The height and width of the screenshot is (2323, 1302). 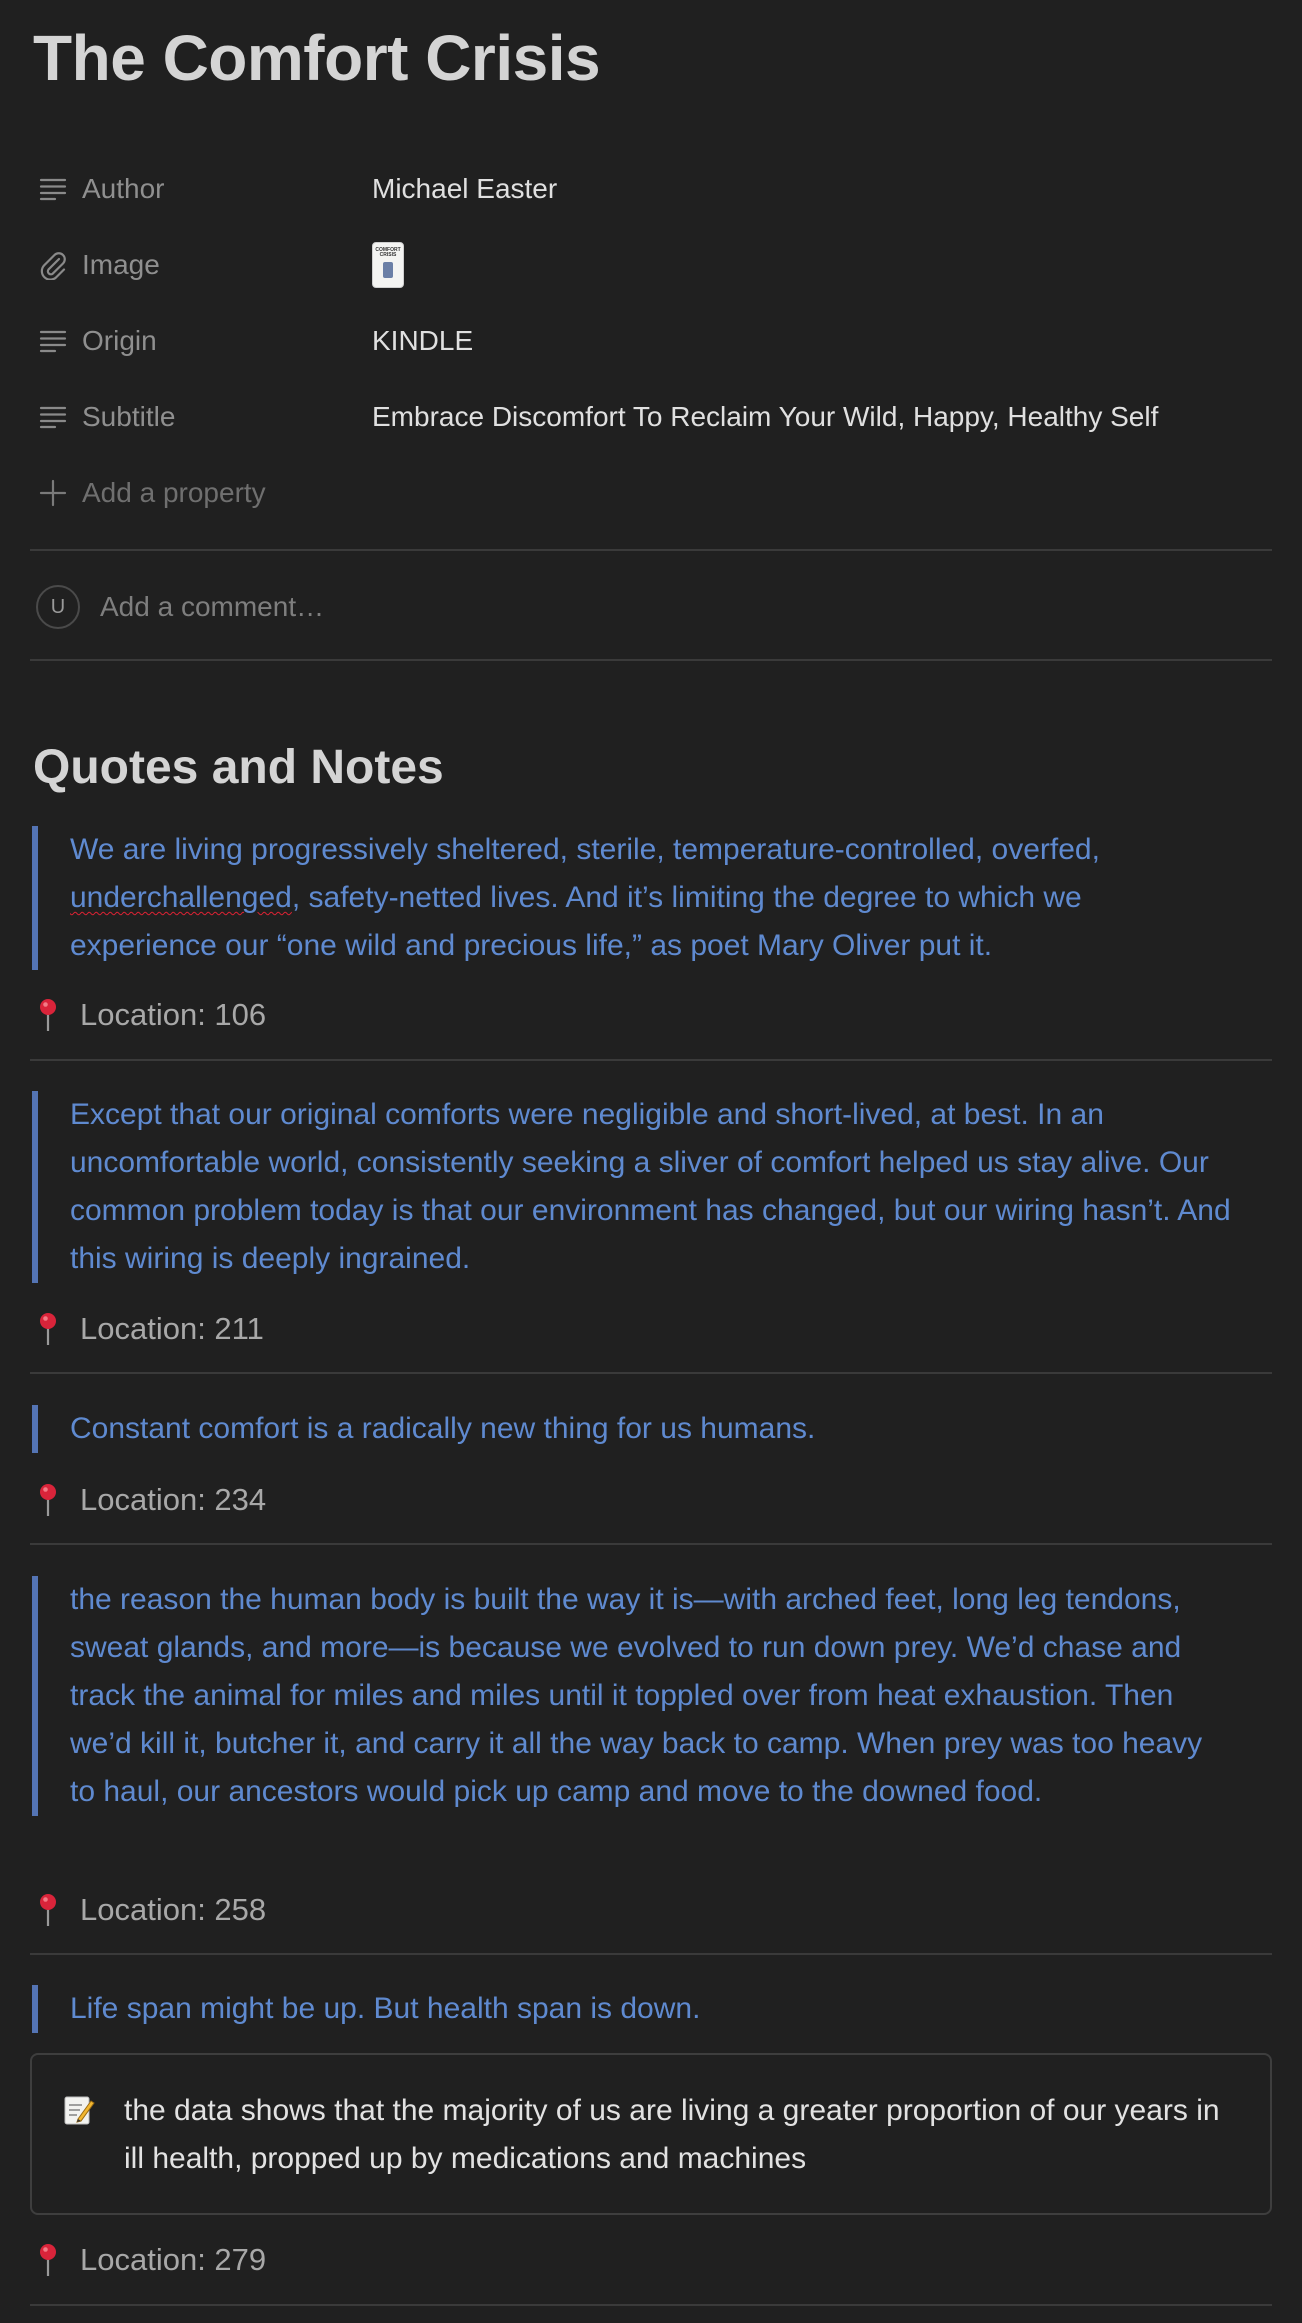 I want to click on paperclip-icon, so click(x=53, y=265).